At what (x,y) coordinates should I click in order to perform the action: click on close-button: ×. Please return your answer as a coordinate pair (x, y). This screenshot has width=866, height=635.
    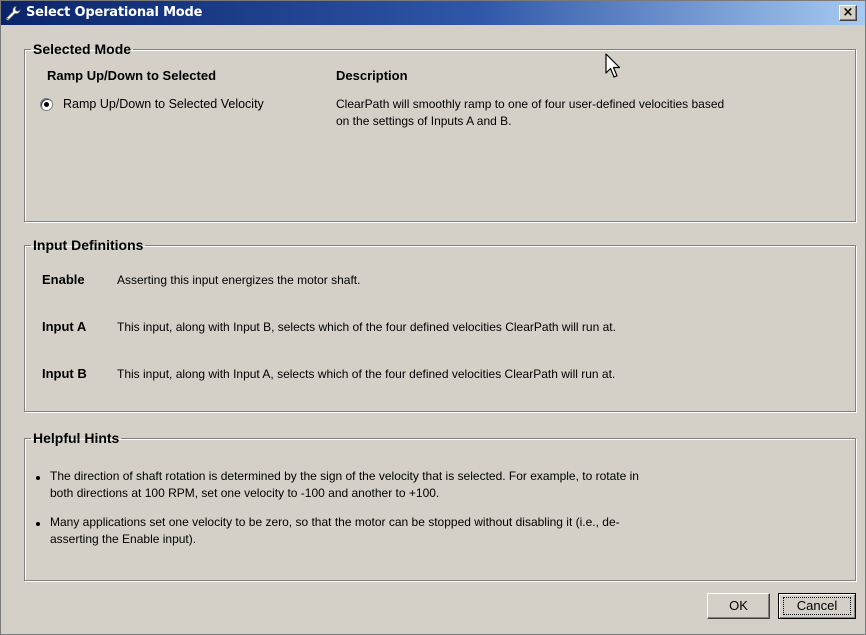
    Looking at the image, I should click on (848, 13).